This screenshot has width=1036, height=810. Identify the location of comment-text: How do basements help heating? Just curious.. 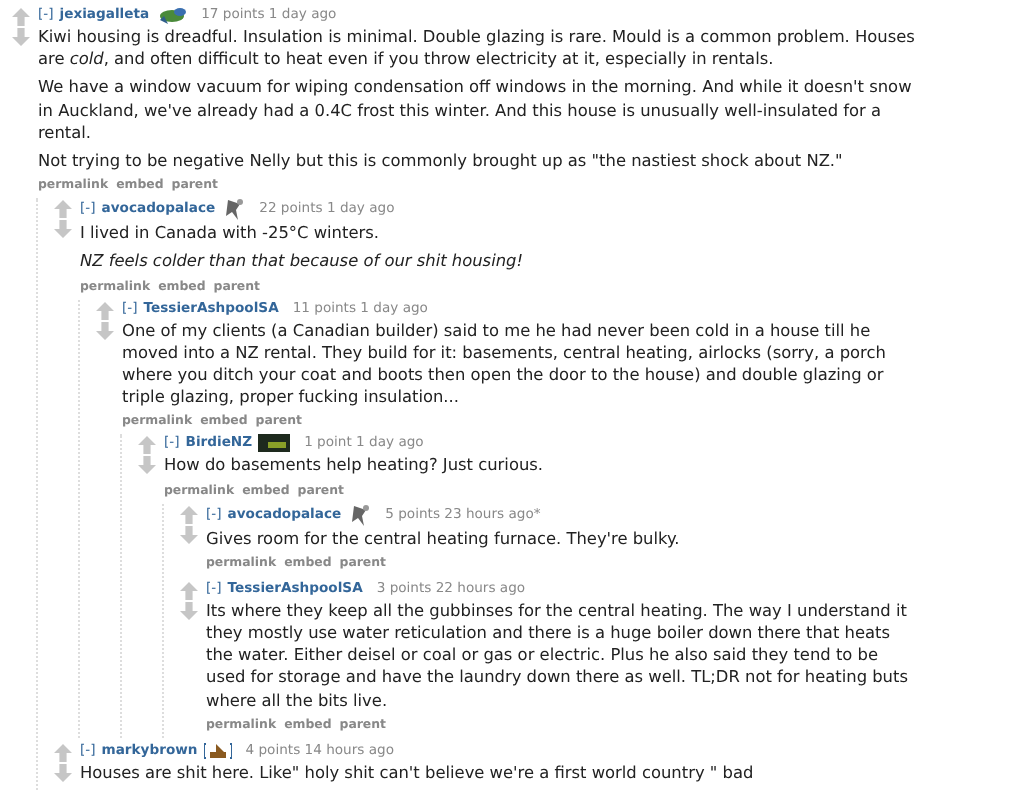
(355, 466).